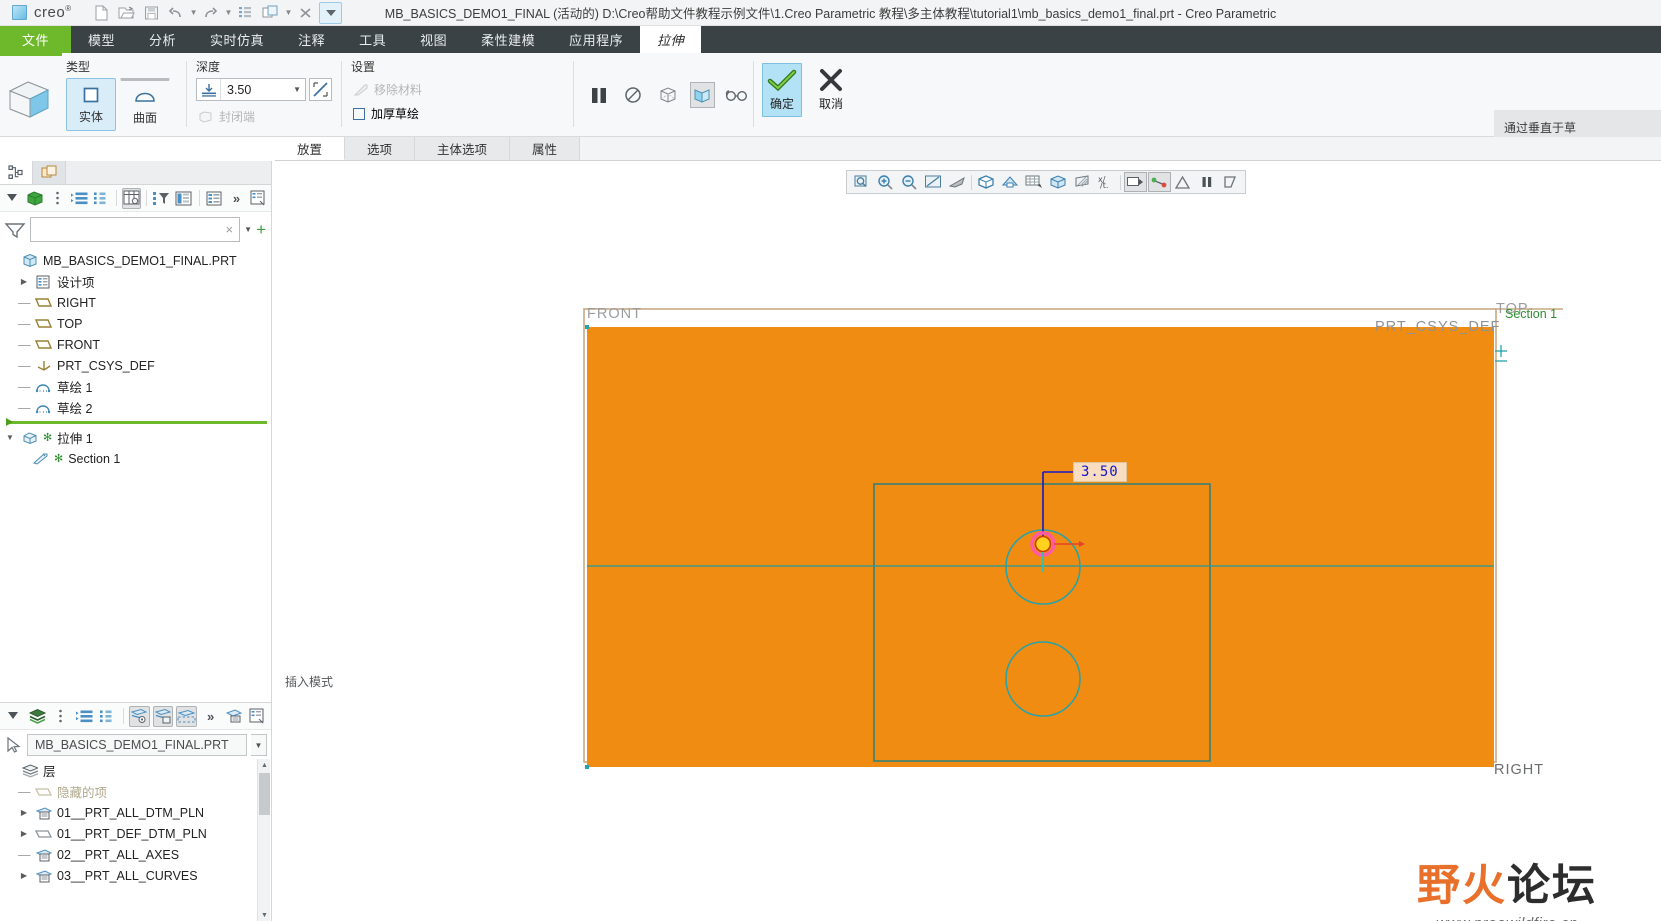 Image resolution: width=1661 pixels, height=921 pixels. I want to click on capped-ends-row: 封闭端, so click(262, 113).